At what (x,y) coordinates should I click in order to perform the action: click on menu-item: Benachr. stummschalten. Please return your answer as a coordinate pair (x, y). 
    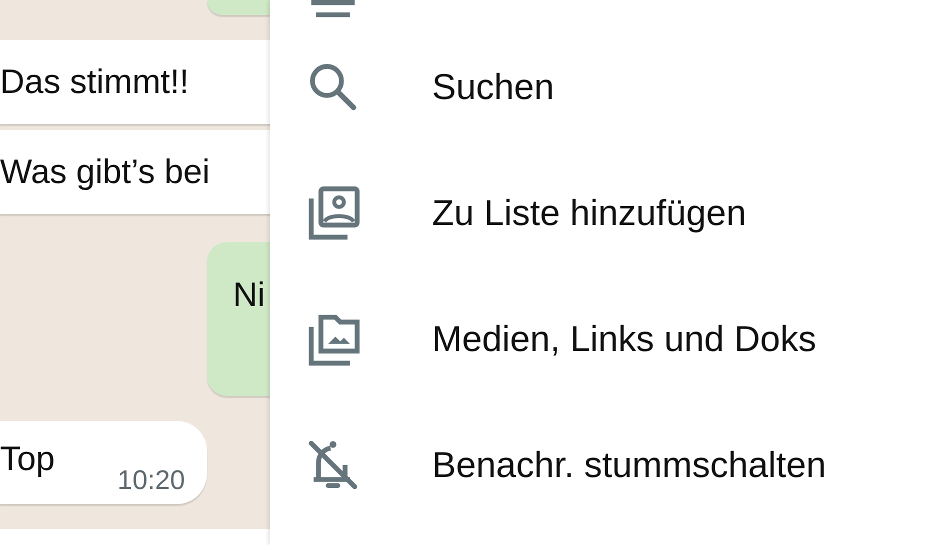
    Looking at the image, I should click on (629, 465).